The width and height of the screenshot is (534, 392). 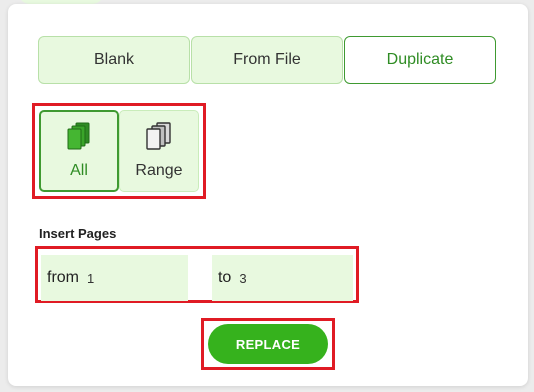 I want to click on replace-button-highlight: REPLACE, so click(x=268, y=344).